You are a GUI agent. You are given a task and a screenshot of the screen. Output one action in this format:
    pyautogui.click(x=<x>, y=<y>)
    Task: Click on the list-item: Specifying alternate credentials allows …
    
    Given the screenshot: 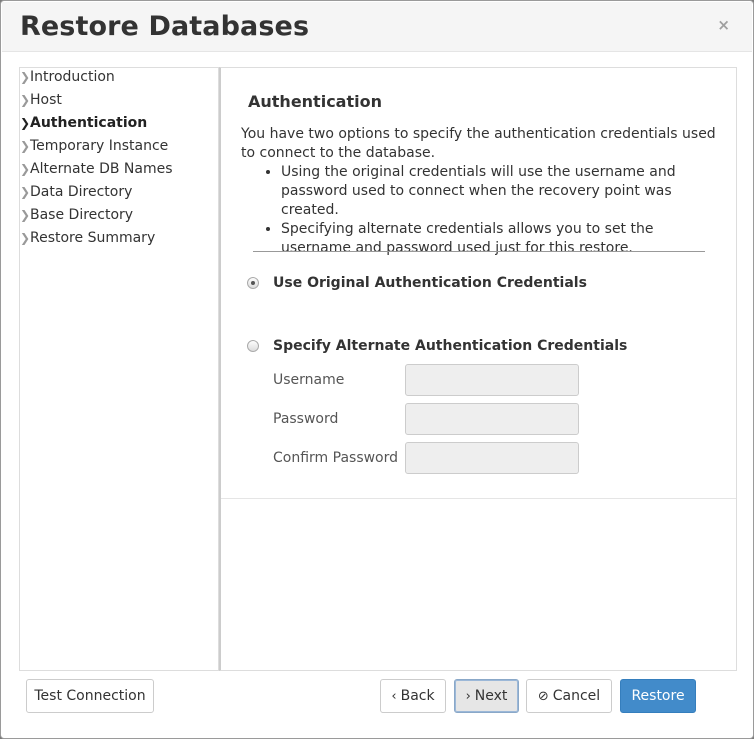 What is the action you would take?
    pyautogui.click(x=501, y=239)
    